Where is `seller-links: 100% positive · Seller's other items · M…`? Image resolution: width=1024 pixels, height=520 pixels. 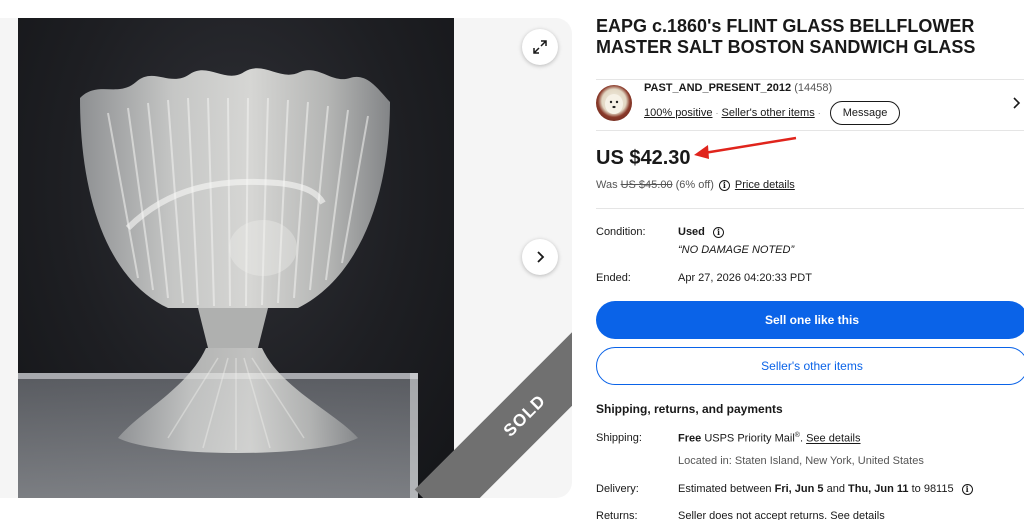
seller-links: 100% positive · Seller's other items · M… is located at coordinates (772, 113).